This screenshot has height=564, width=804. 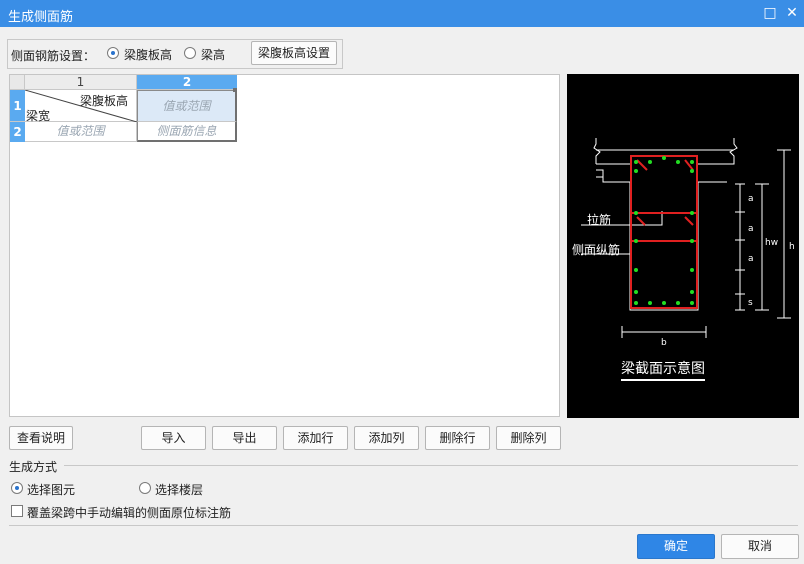 What do you see at coordinates (664, 343) in the screenshot?
I see `dim-b: b` at bounding box center [664, 343].